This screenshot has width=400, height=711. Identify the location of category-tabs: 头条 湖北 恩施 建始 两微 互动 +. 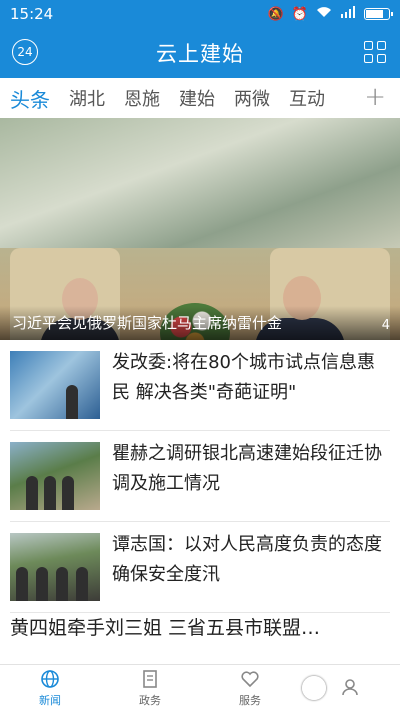
(200, 98).